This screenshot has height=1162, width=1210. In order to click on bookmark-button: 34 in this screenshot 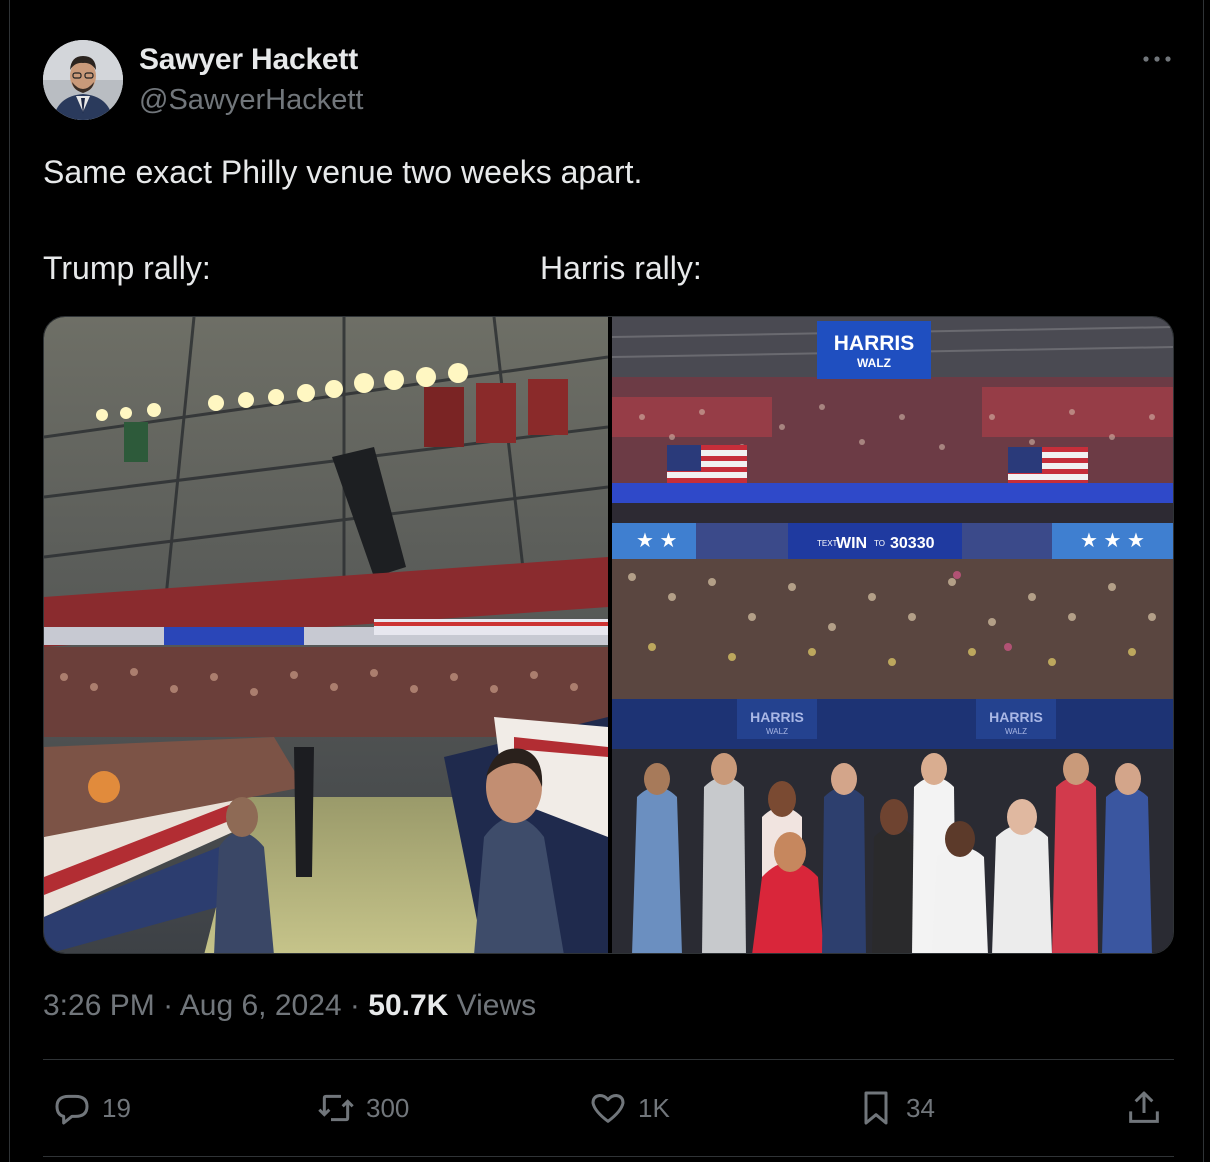, I will do `click(895, 1108)`.